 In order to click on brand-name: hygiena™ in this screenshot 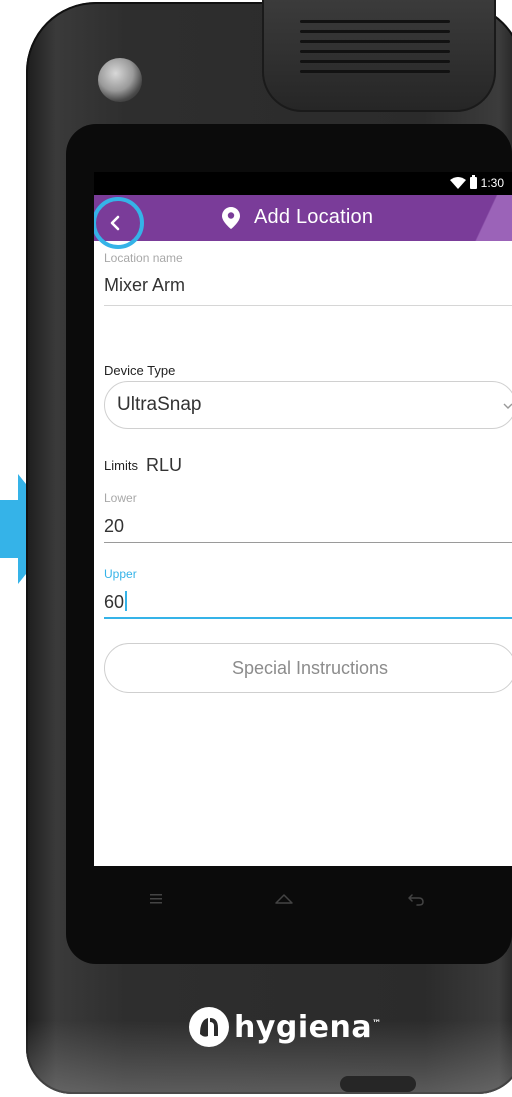, I will do `click(308, 1027)`.